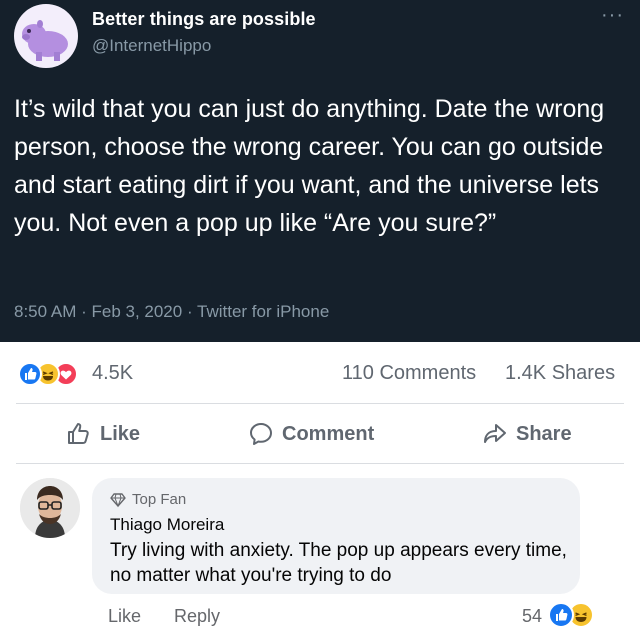 The height and width of the screenshot is (634, 640). I want to click on share-arrow-icon, so click(495, 433).